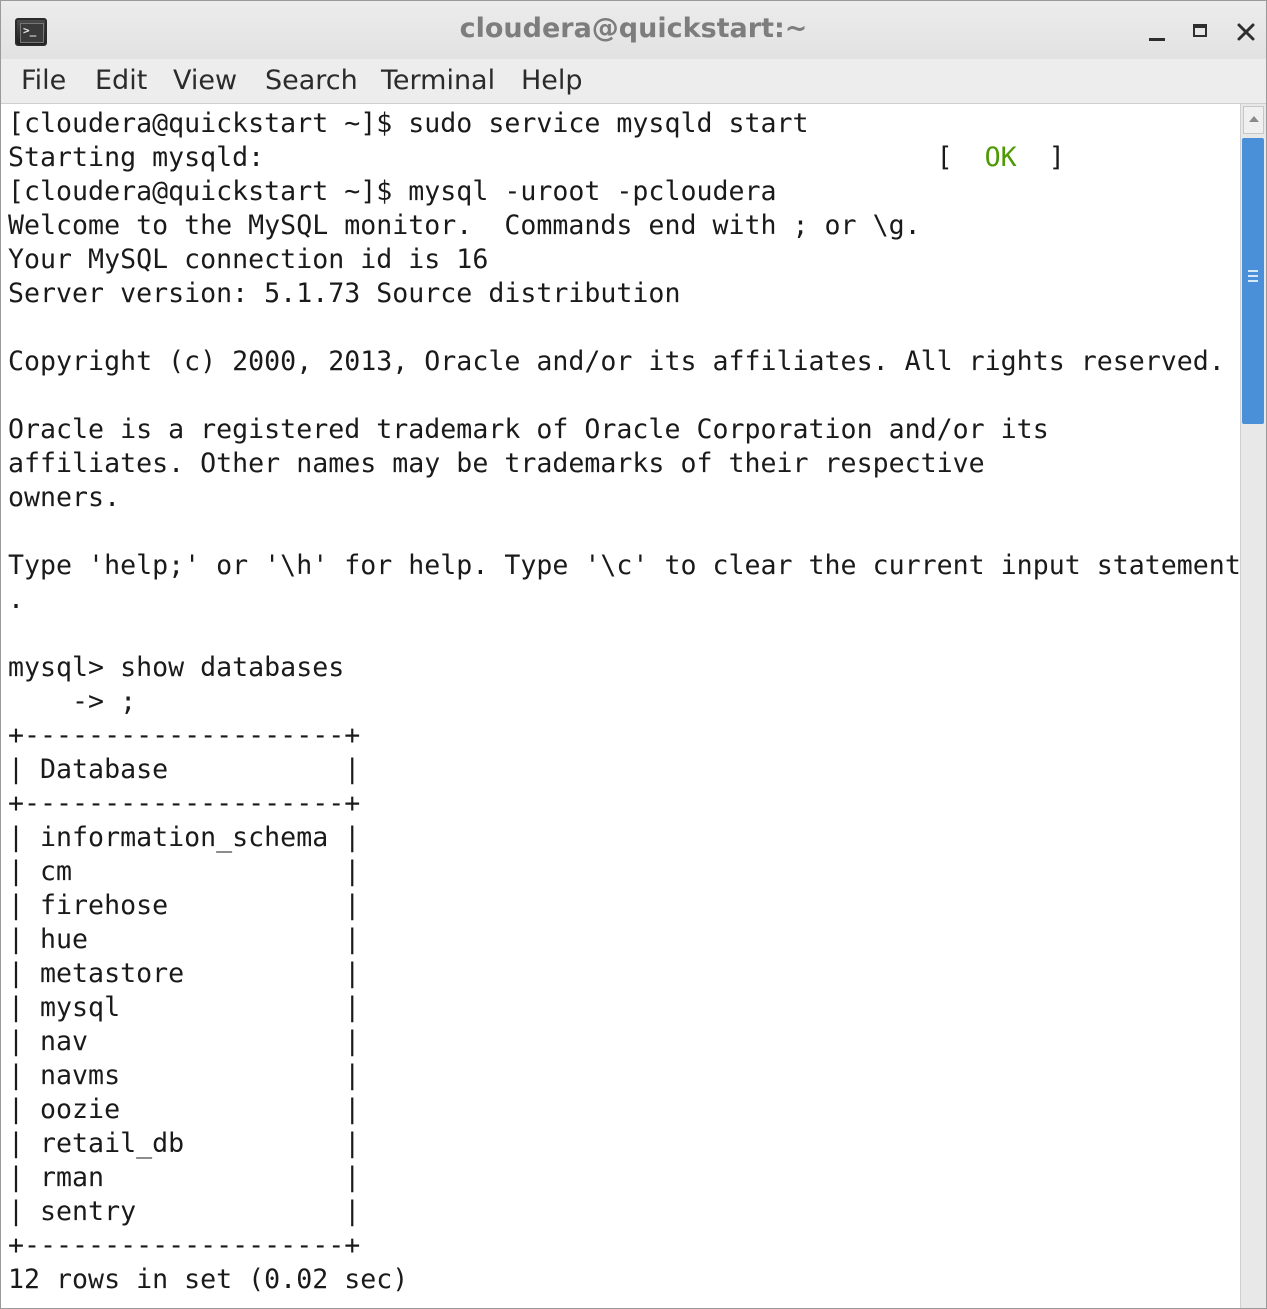 Image resolution: width=1267 pixels, height=1309 pixels. What do you see at coordinates (1202, 31) in the screenshot?
I see `maximize-button` at bounding box center [1202, 31].